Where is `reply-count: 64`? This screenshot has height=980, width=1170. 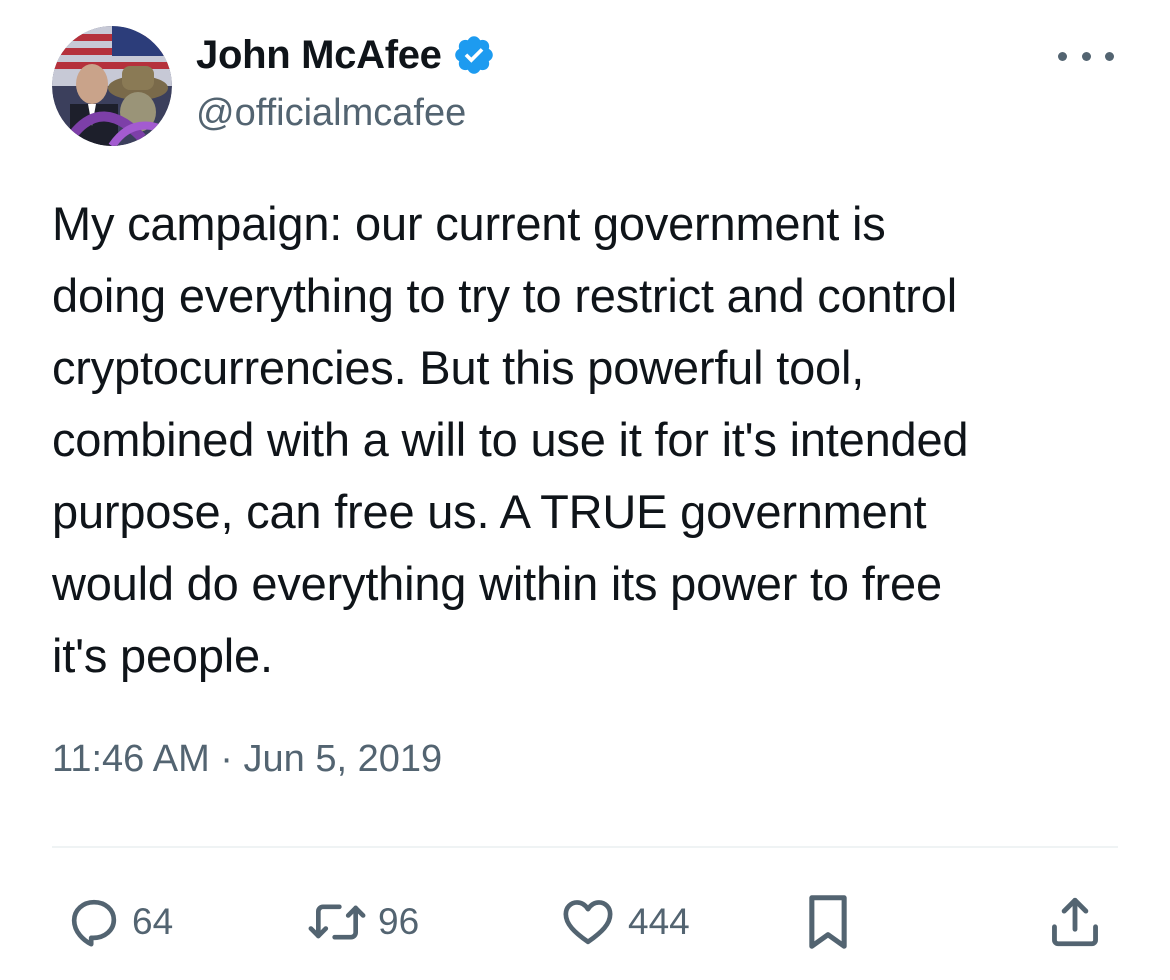 reply-count: 64 is located at coordinates (153, 921).